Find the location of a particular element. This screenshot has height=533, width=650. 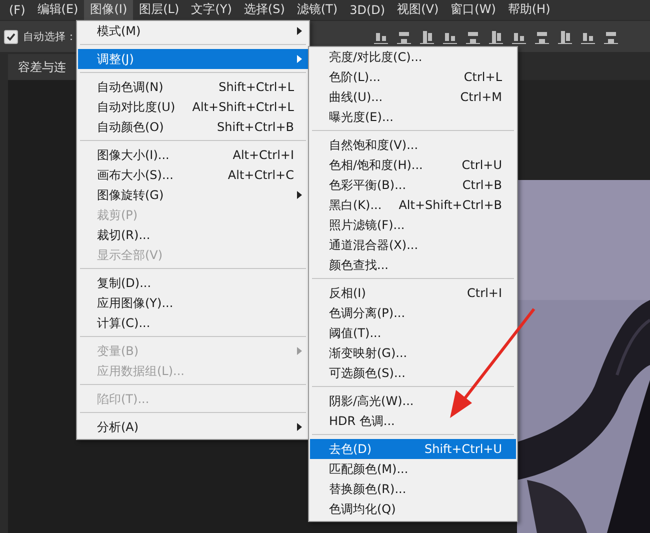

menu-item: 模式(M) is located at coordinates (193, 31).